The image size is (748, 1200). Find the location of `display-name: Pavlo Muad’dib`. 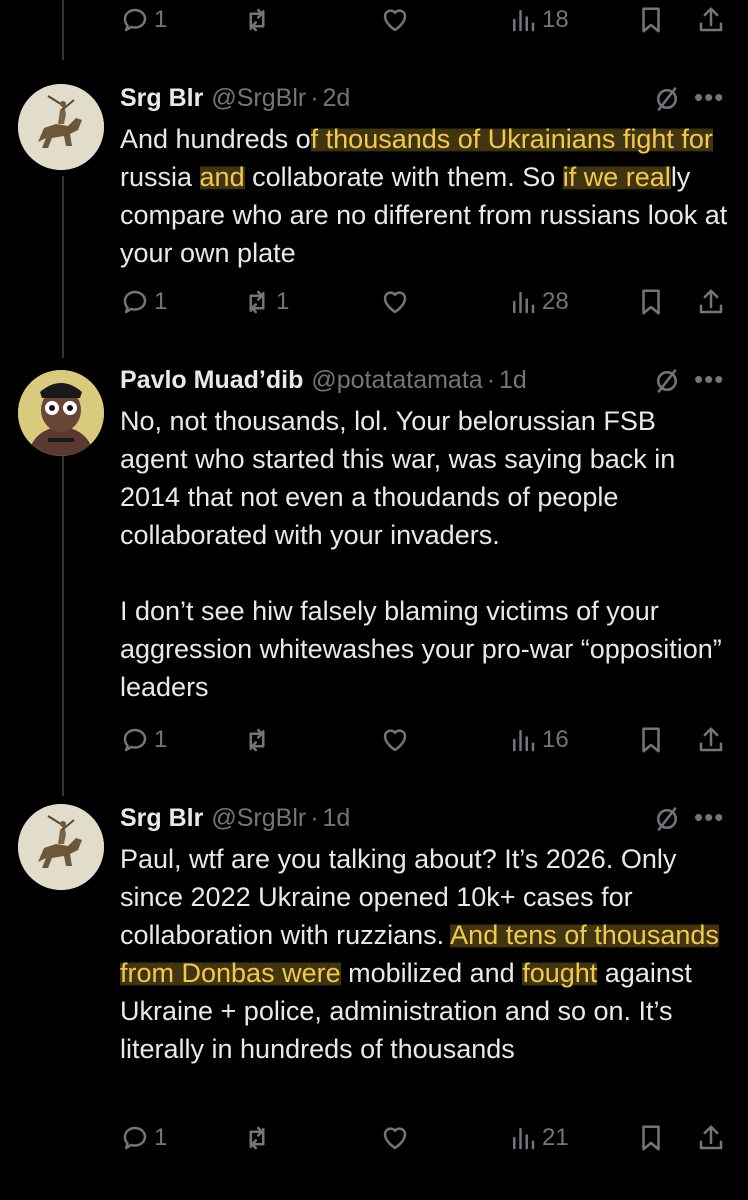

display-name: Pavlo Muad’dib is located at coordinates (211, 380).